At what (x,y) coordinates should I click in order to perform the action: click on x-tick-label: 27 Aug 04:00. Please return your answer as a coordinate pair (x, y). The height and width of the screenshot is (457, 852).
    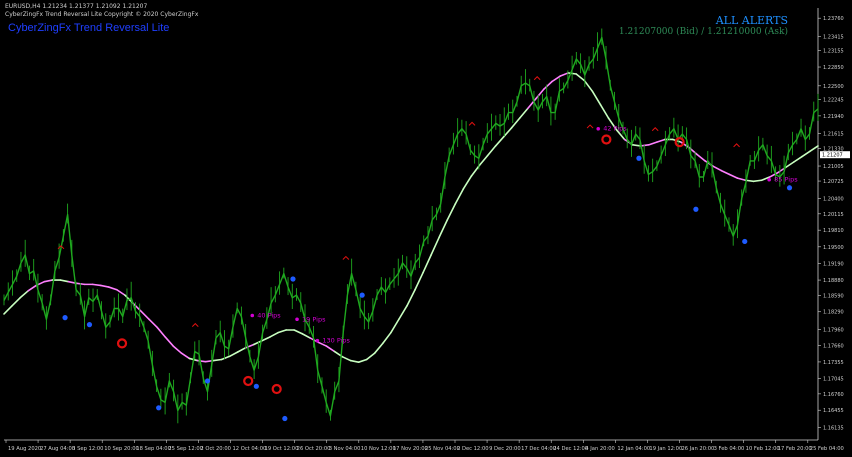
    Looking at the image, I should click on (57, 449).